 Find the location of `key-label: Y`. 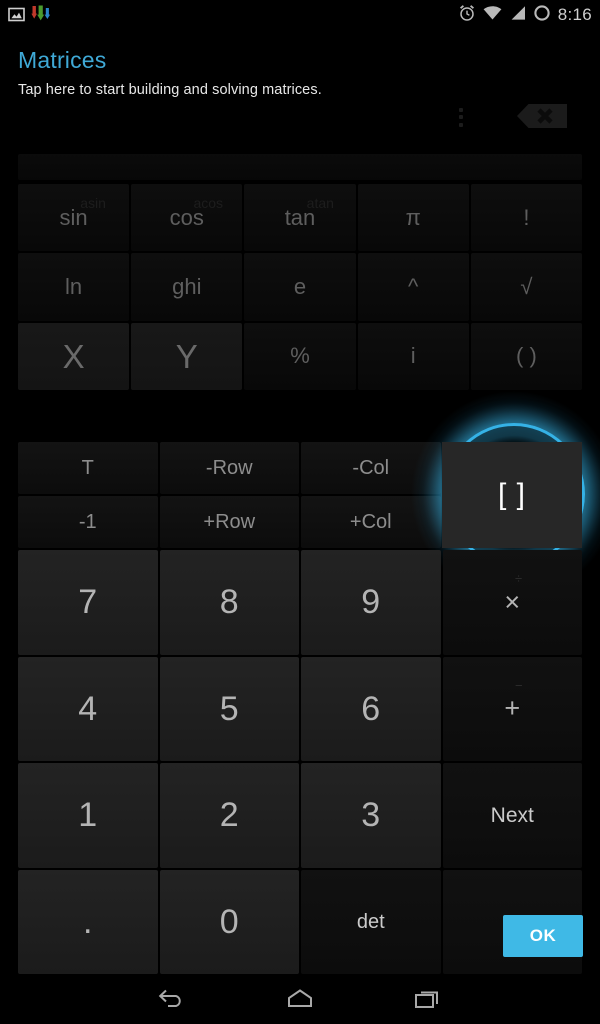

key-label: Y is located at coordinates (186, 356).